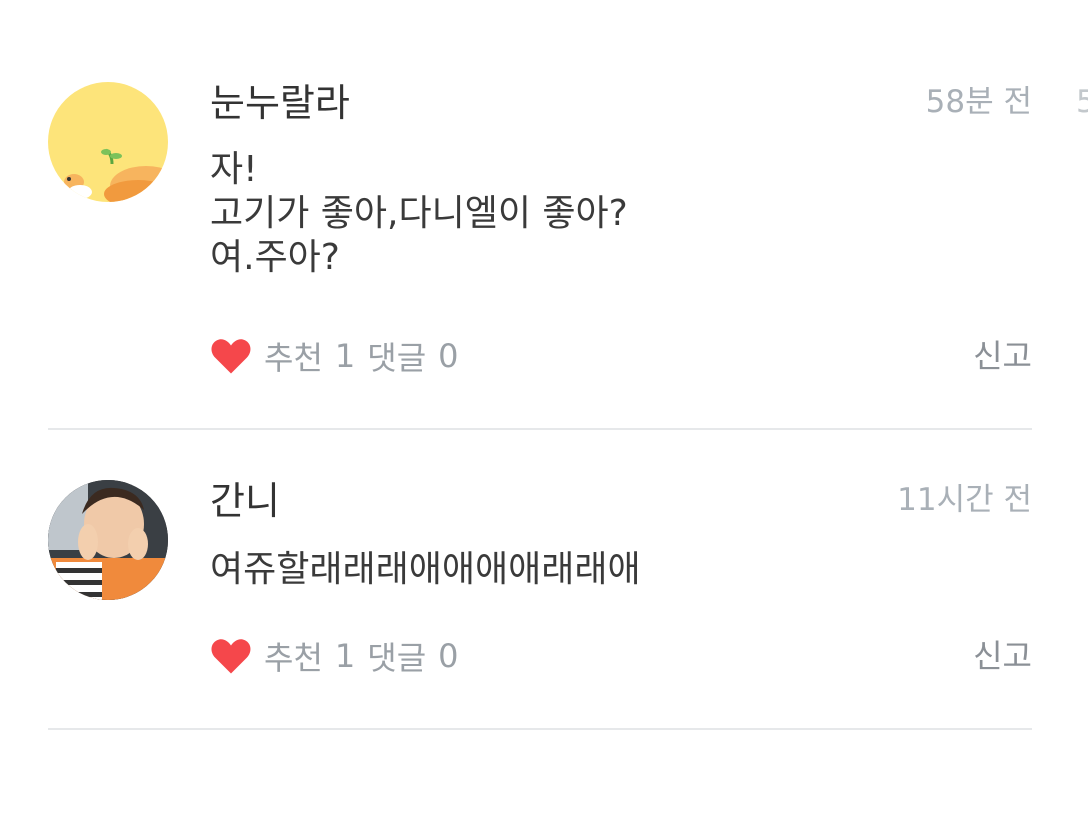 The height and width of the screenshot is (816, 1088). I want to click on comment-time: 11시간 전, so click(964, 500).